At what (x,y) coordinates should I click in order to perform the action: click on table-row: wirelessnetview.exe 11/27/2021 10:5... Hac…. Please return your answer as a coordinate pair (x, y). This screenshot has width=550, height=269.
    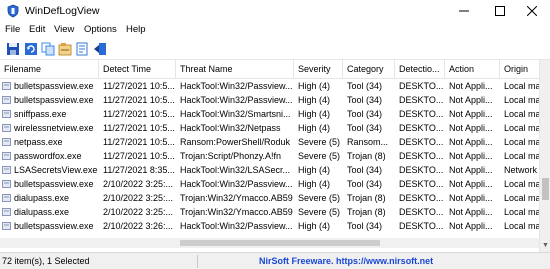
    Looking at the image, I should click on (269, 128).